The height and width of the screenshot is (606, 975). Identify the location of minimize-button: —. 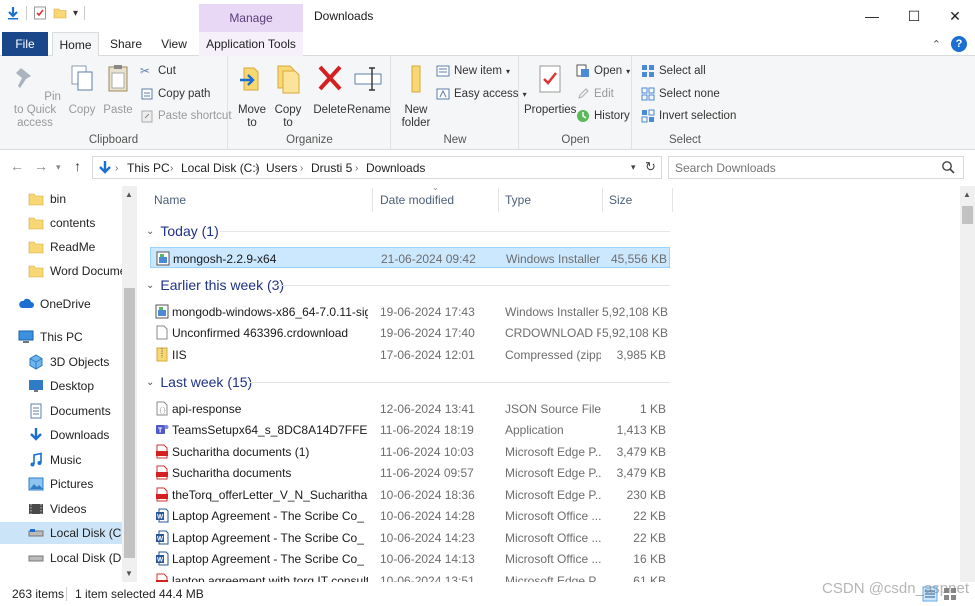
(872, 16).